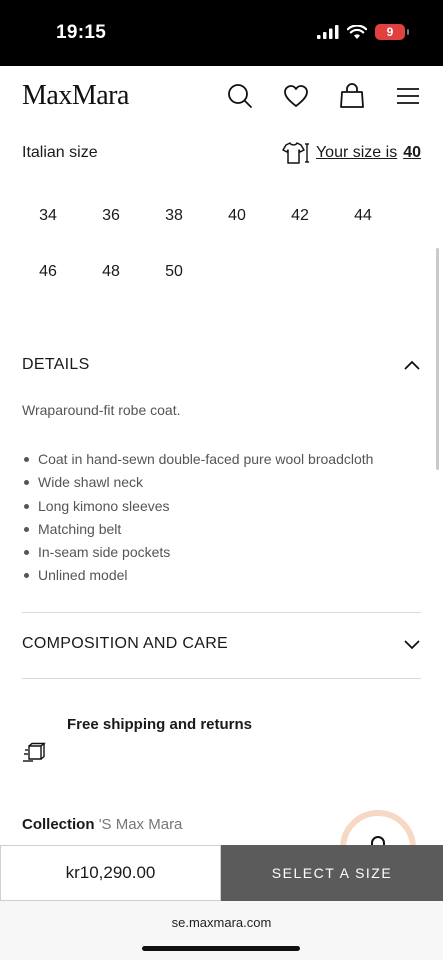  What do you see at coordinates (197, 531) in the screenshot?
I see `list-item: Matching belt` at bounding box center [197, 531].